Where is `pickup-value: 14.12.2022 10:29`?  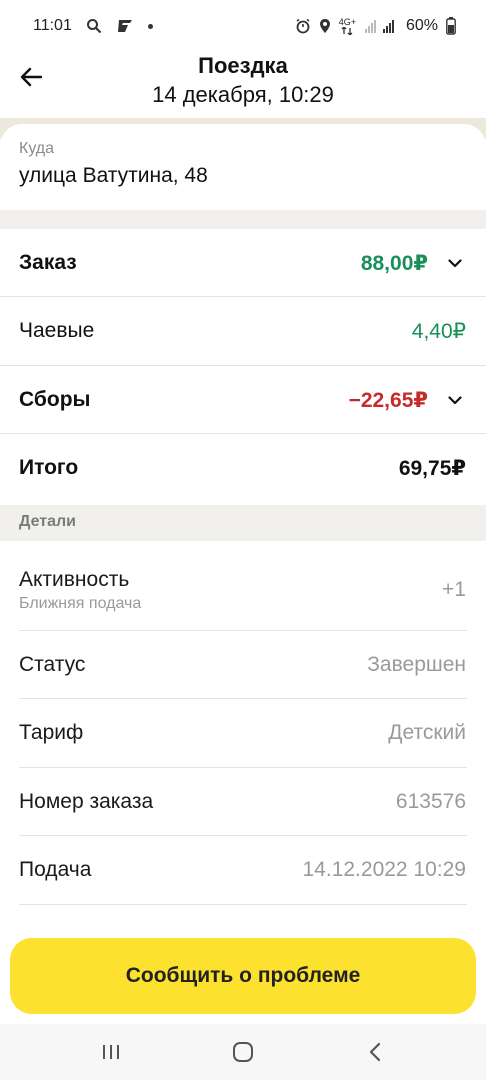 pickup-value: 14.12.2022 10:29 is located at coordinates (384, 869).